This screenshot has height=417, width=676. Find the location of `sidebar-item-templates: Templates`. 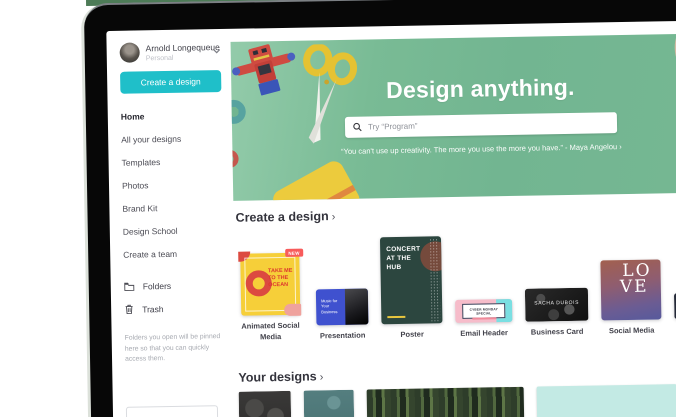

sidebar-item-templates: Templates is located at coordinates (171, 161).